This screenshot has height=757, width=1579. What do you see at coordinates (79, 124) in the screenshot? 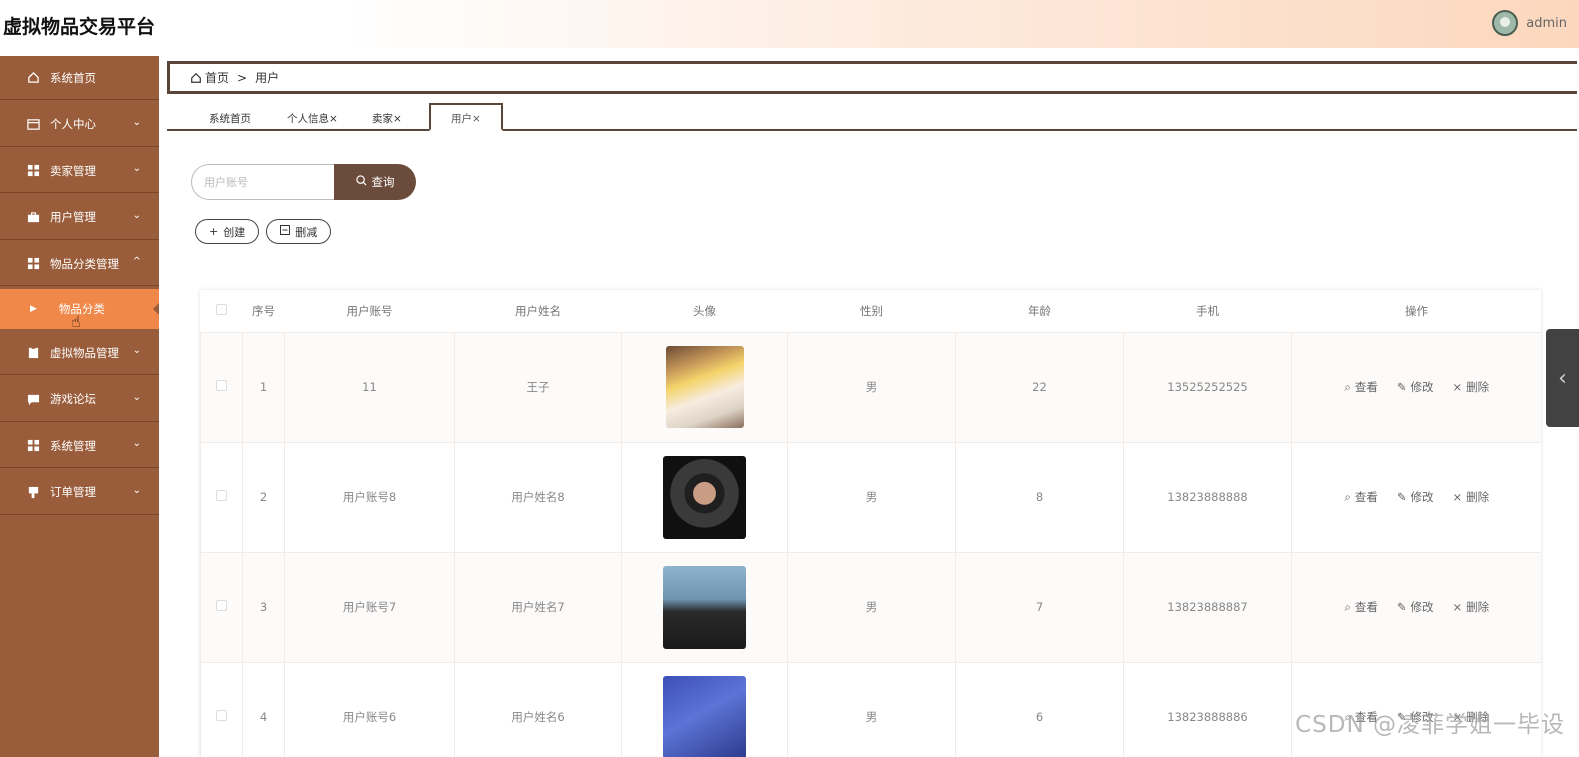
I see `sidebar-item-personal: 个人中心 ⌄` at bounding box center [79, 124].